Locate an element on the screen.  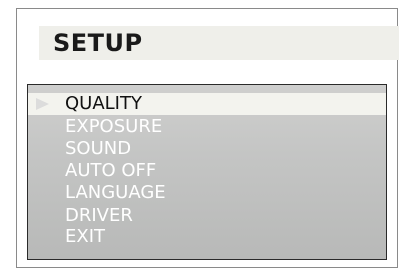
triangle-right-icon is located at coordinates (42, 104).